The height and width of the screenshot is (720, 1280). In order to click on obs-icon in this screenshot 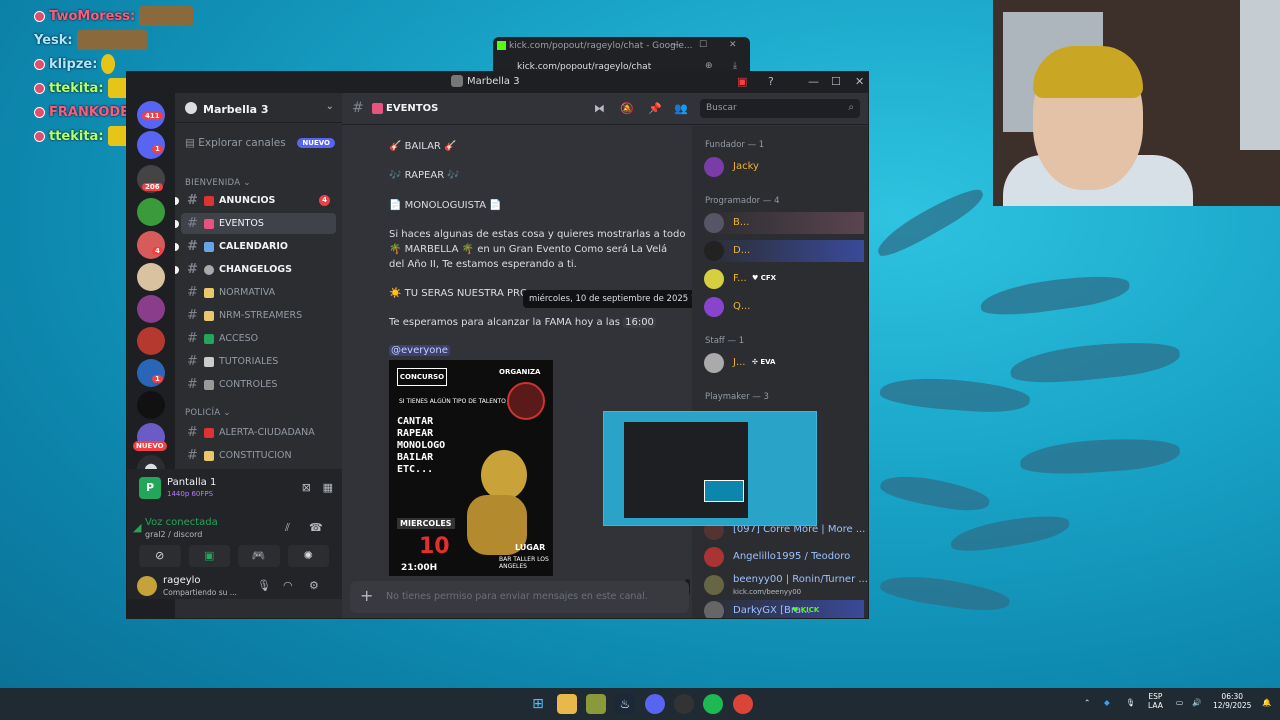, I will do `click(684, 704)`.